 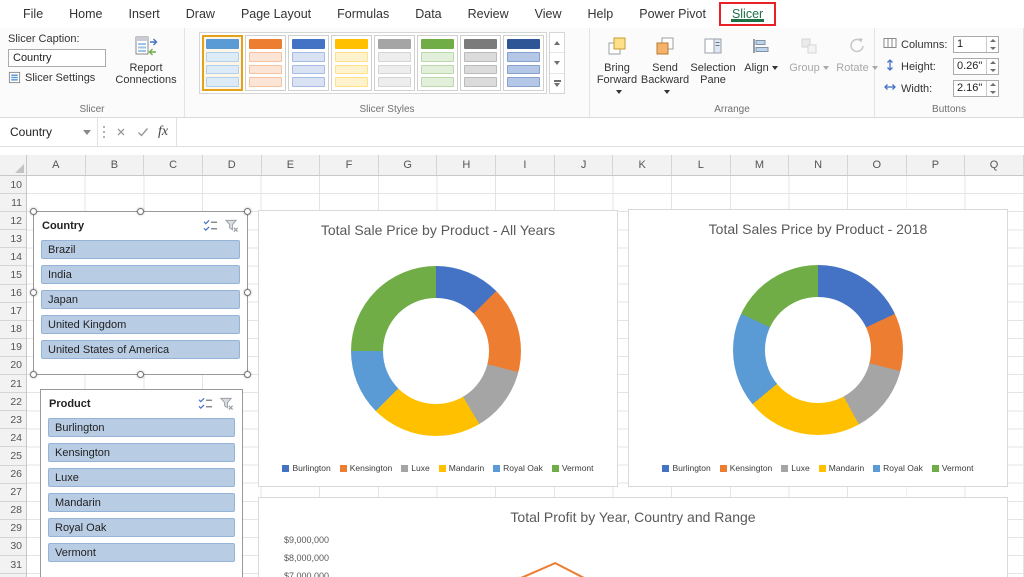 What do you see at coordinates (144, 14) in the screenshot?
I see `tab-insert: Insert` at bounding box center [144, 14].